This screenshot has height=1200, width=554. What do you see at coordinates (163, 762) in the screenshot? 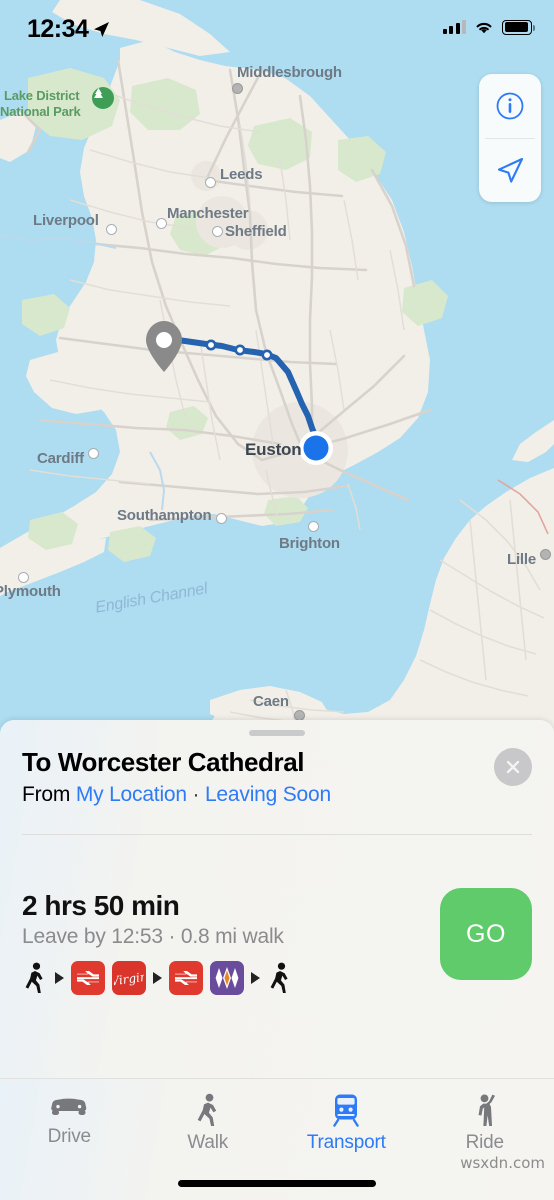
I see `destination-title: To Worcester Cathedral` at bounding box center [163, 762].